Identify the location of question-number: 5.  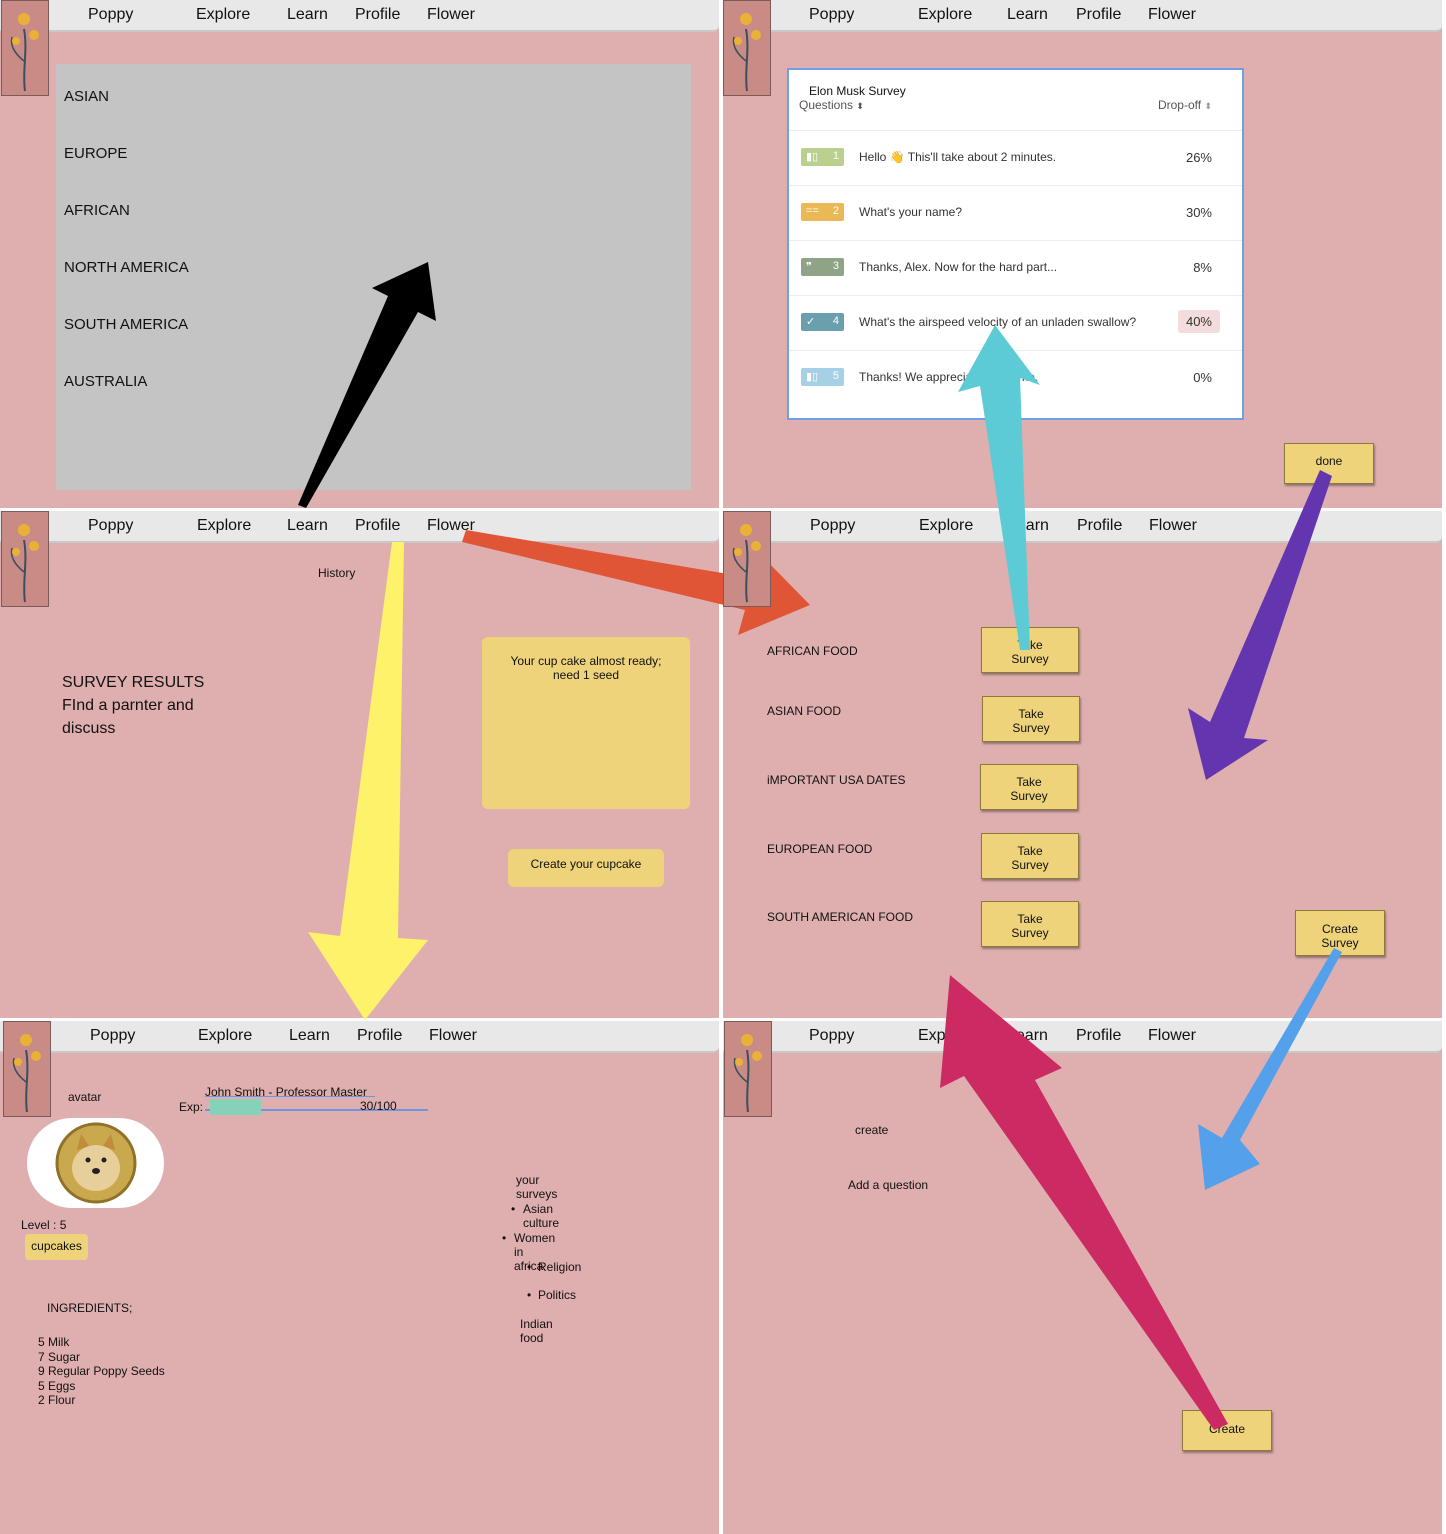
(835, 376).